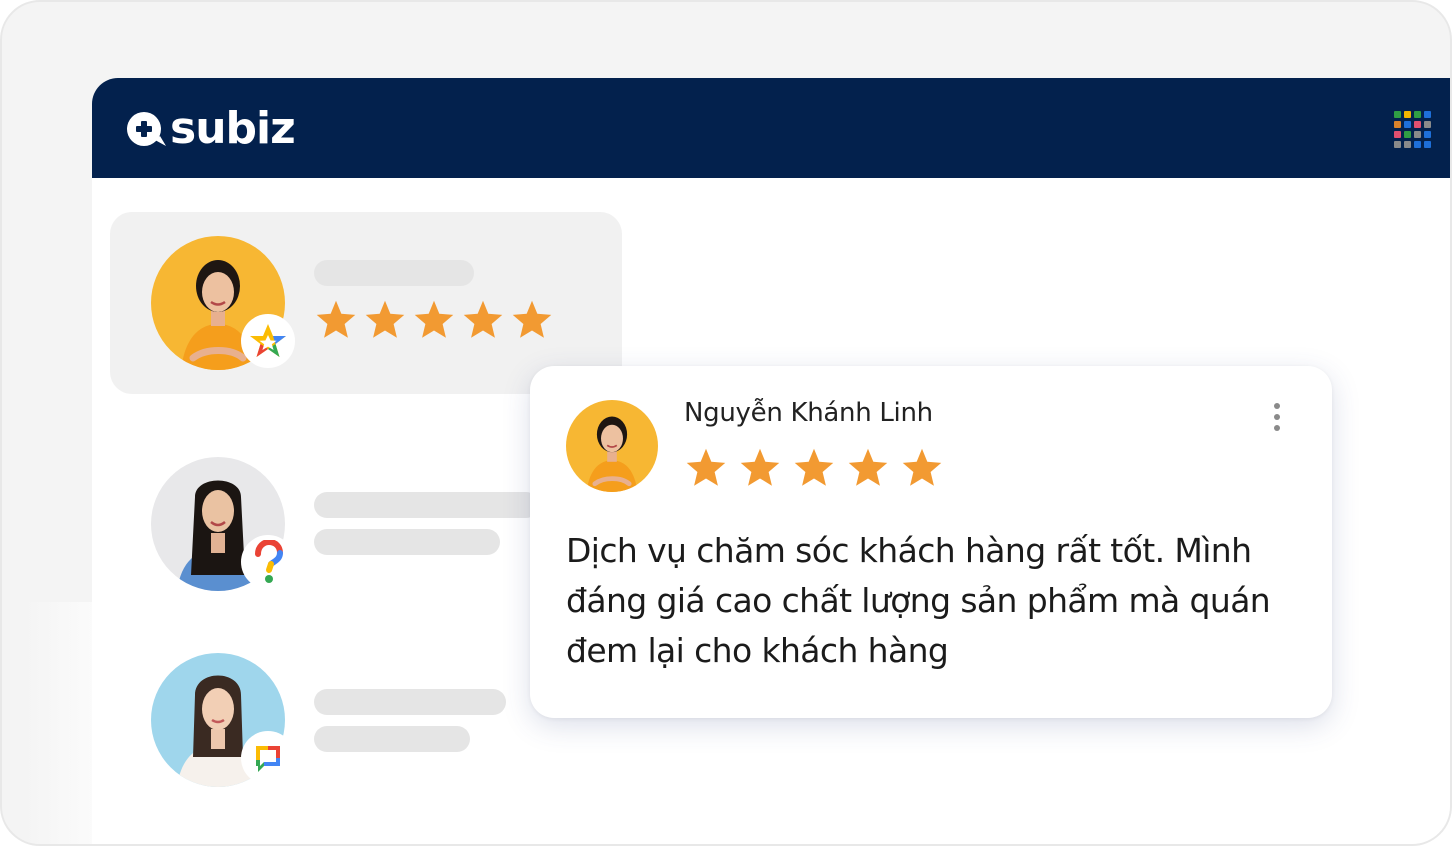  Describe the element at coordinates (268, 341) in the screenshot. I see `google-star-icon` at that location.